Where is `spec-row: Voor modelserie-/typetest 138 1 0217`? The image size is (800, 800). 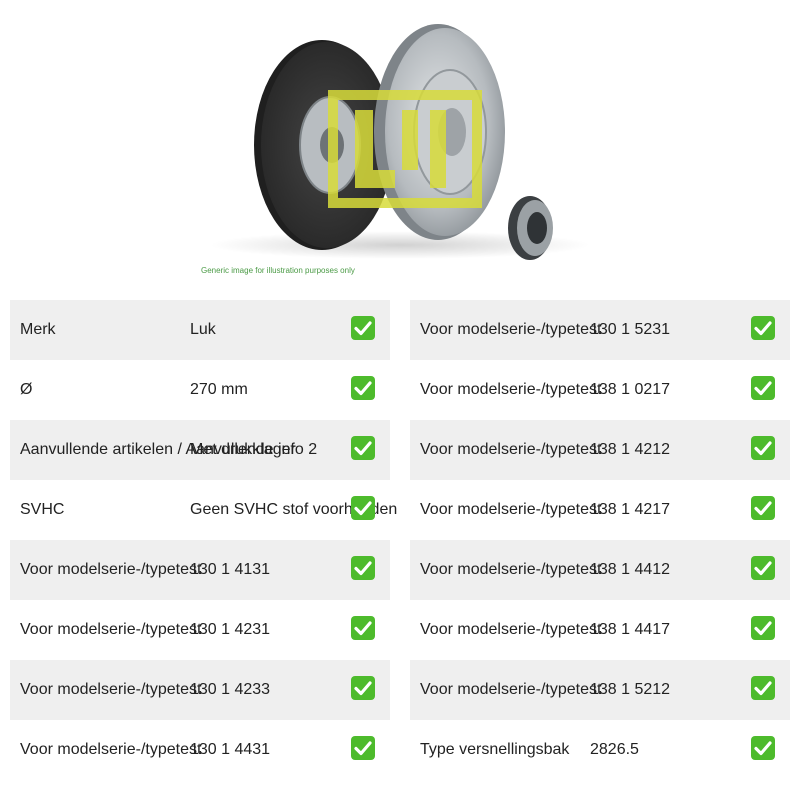
spec-row: Voor modelserie-/typetest 138 1 0217 is located at coordinates (600, 390).